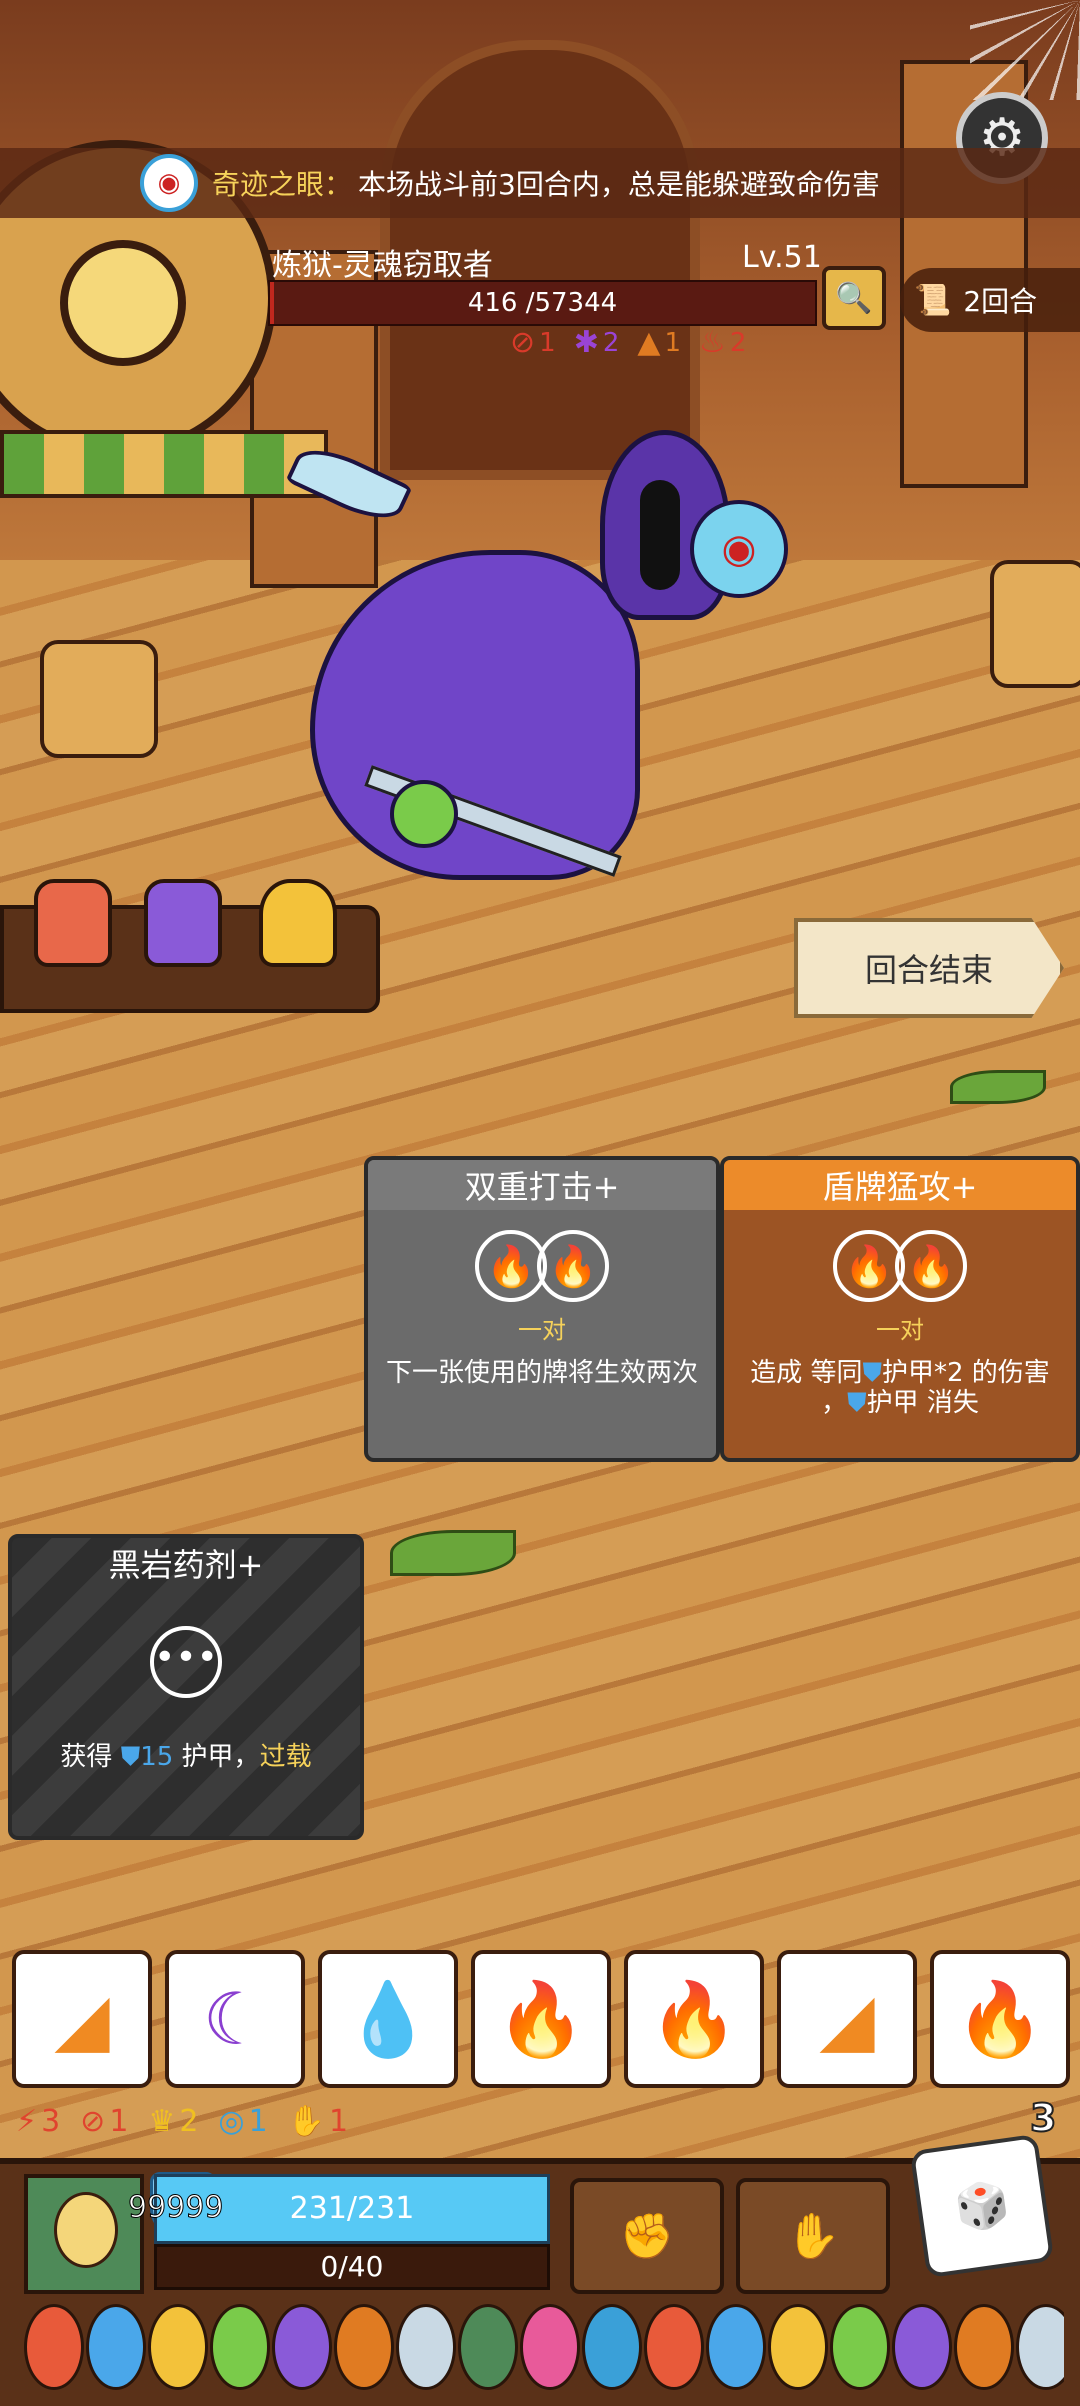 The image size is (1080, 2406). I want to click on stone-wheel-hole, so click(123, 303).